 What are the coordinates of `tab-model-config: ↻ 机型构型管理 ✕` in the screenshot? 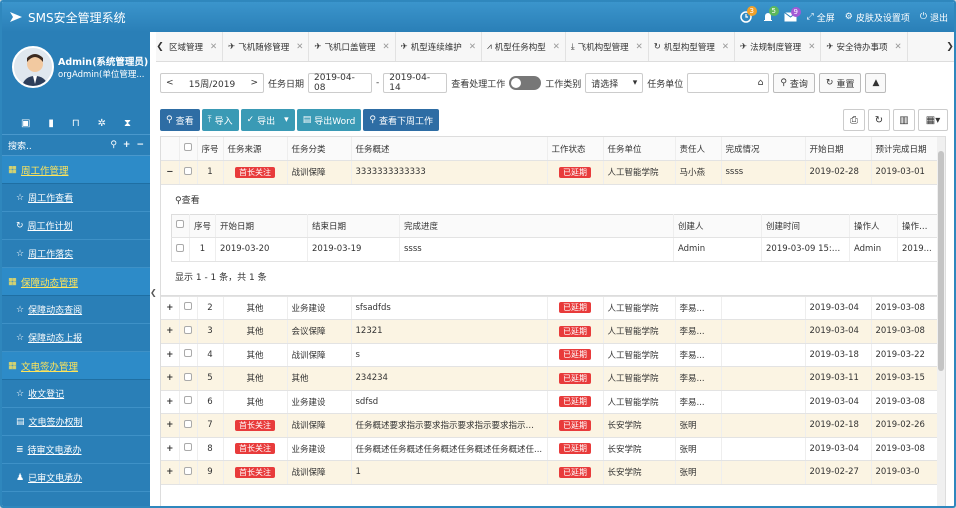 It's located at (692, 46).